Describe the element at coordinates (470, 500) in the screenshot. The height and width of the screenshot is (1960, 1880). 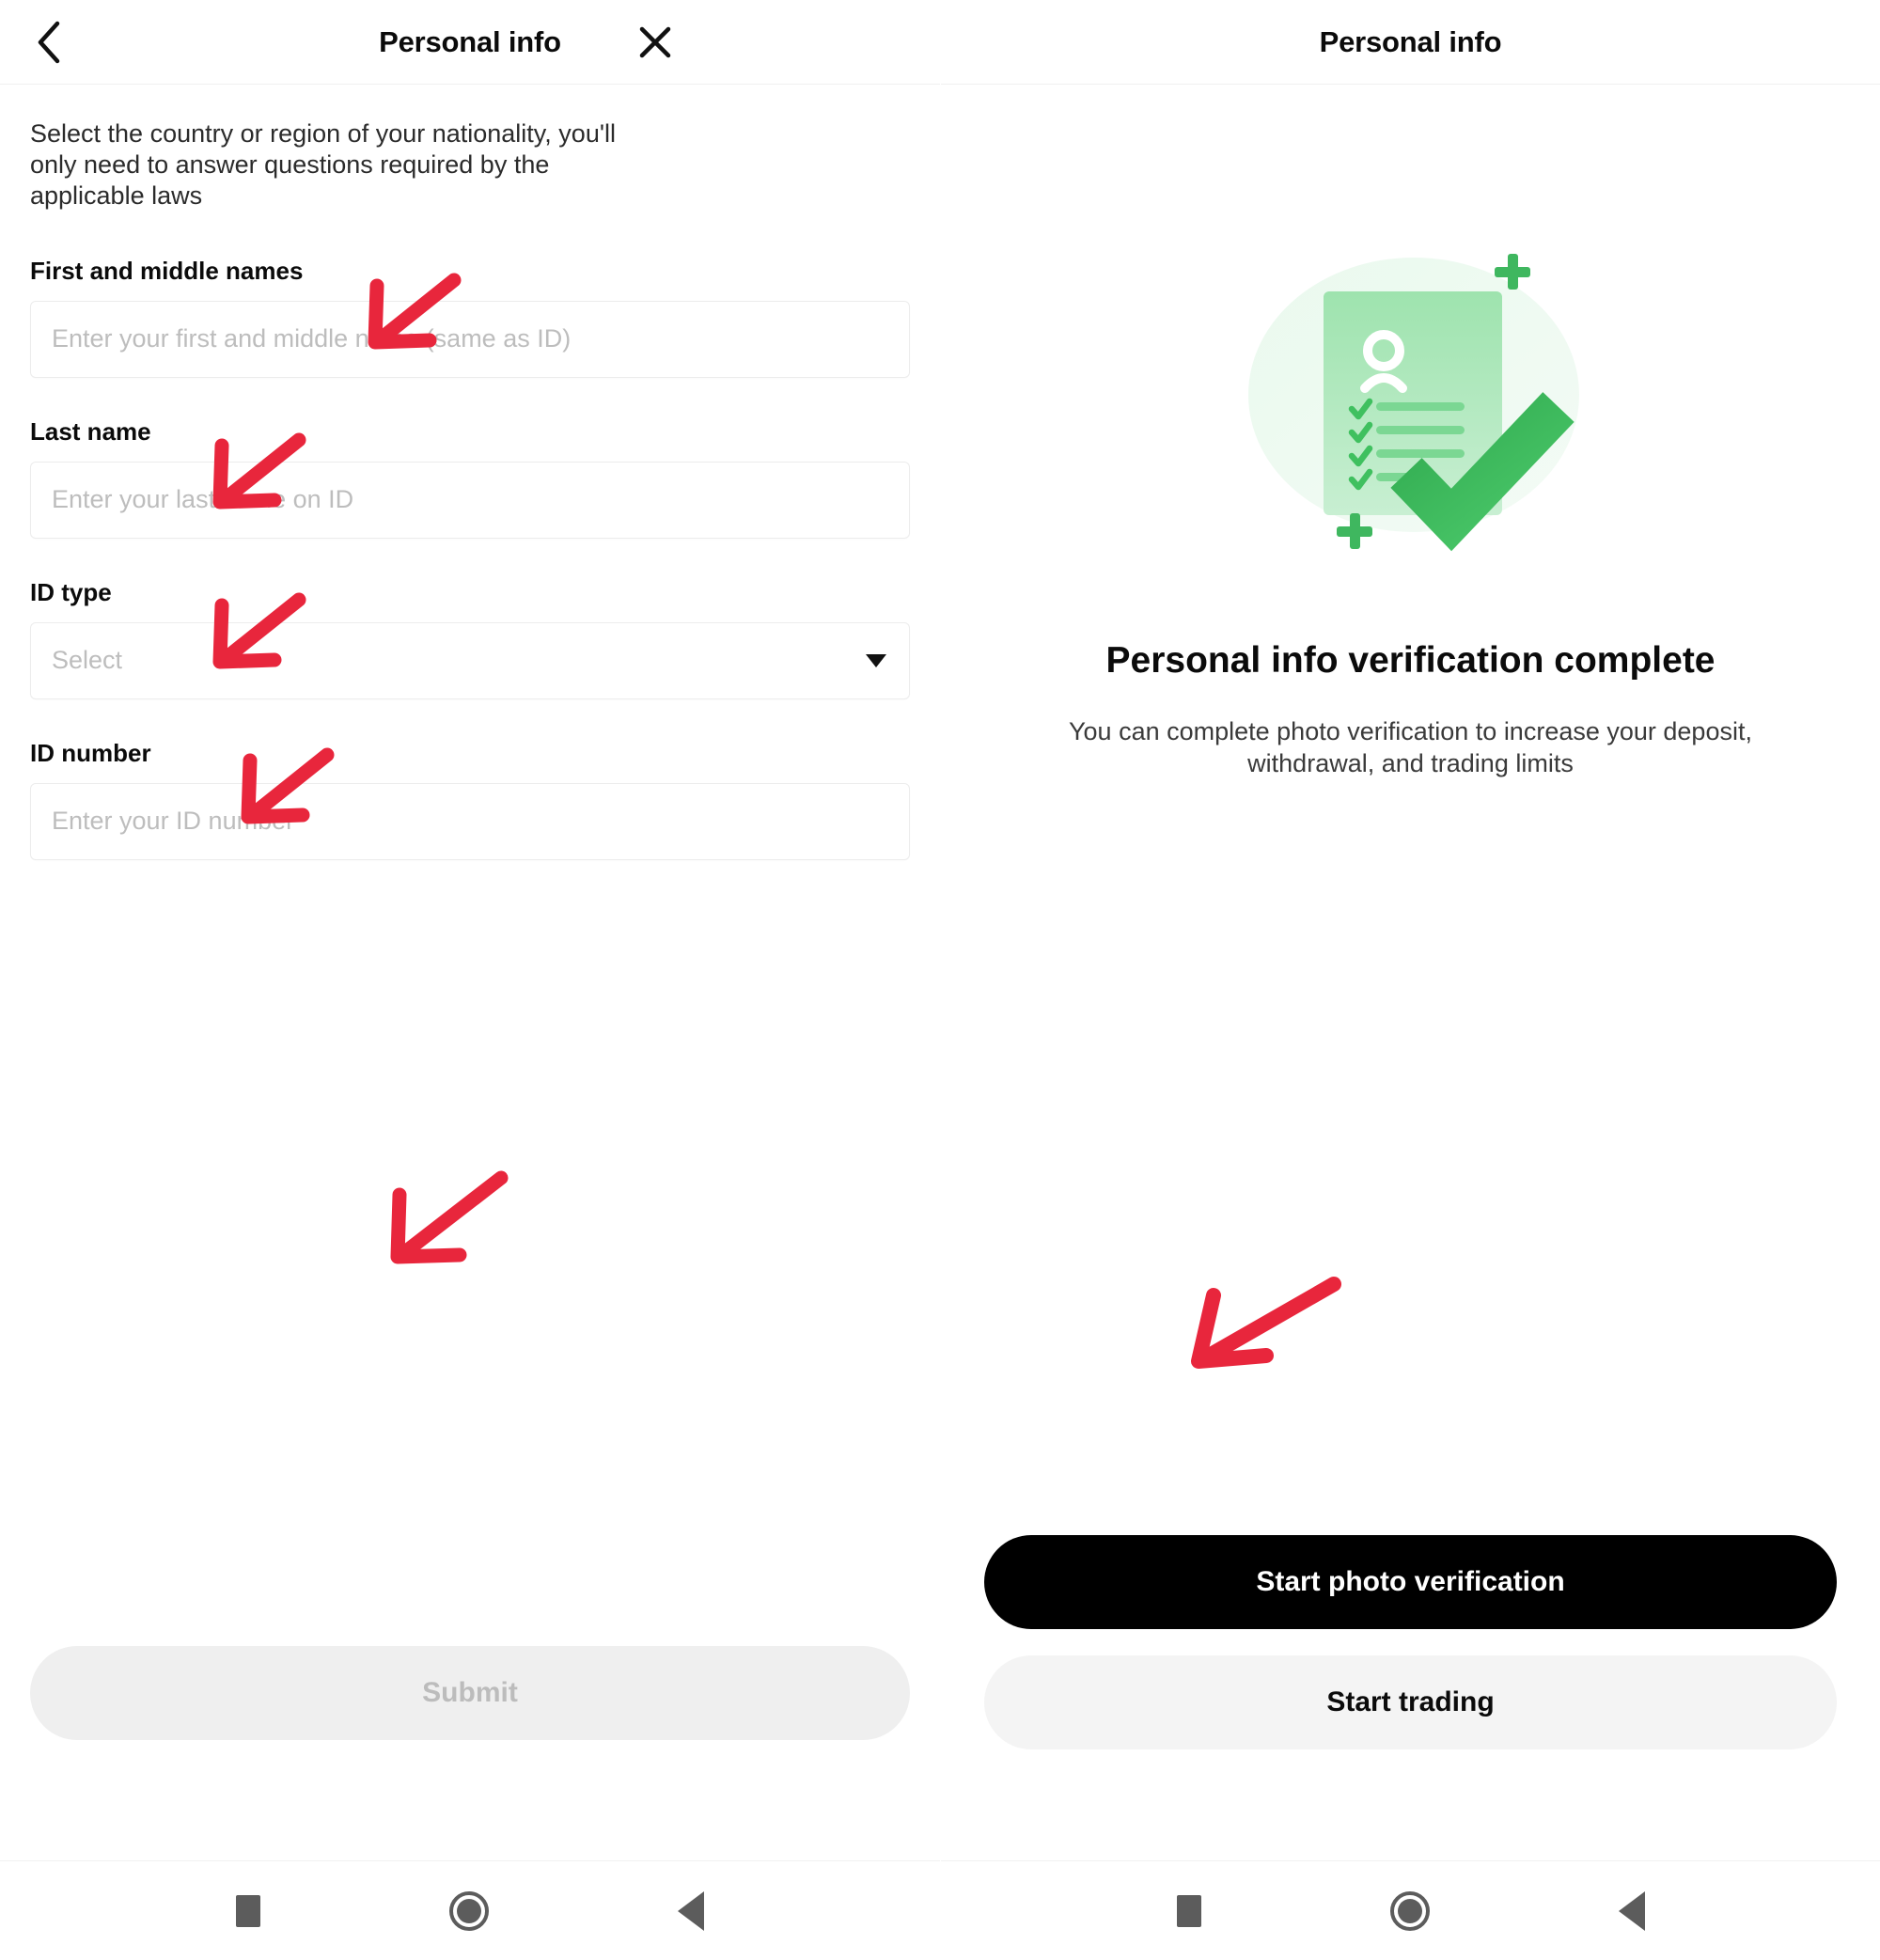
I see `last-name-input: Enter your last name on ID` at that location.